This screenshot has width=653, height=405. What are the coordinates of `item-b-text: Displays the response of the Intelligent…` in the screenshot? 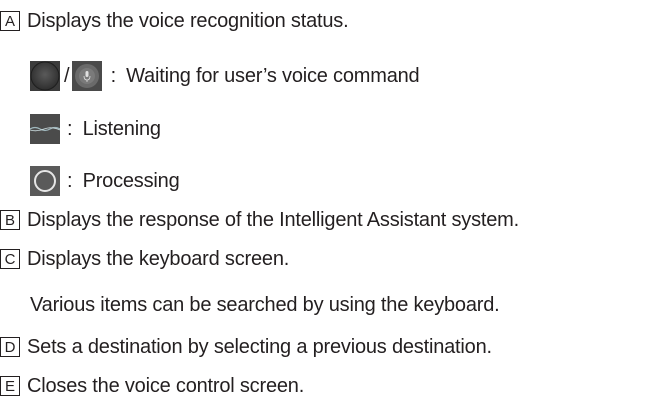 It's located at (273, 220).